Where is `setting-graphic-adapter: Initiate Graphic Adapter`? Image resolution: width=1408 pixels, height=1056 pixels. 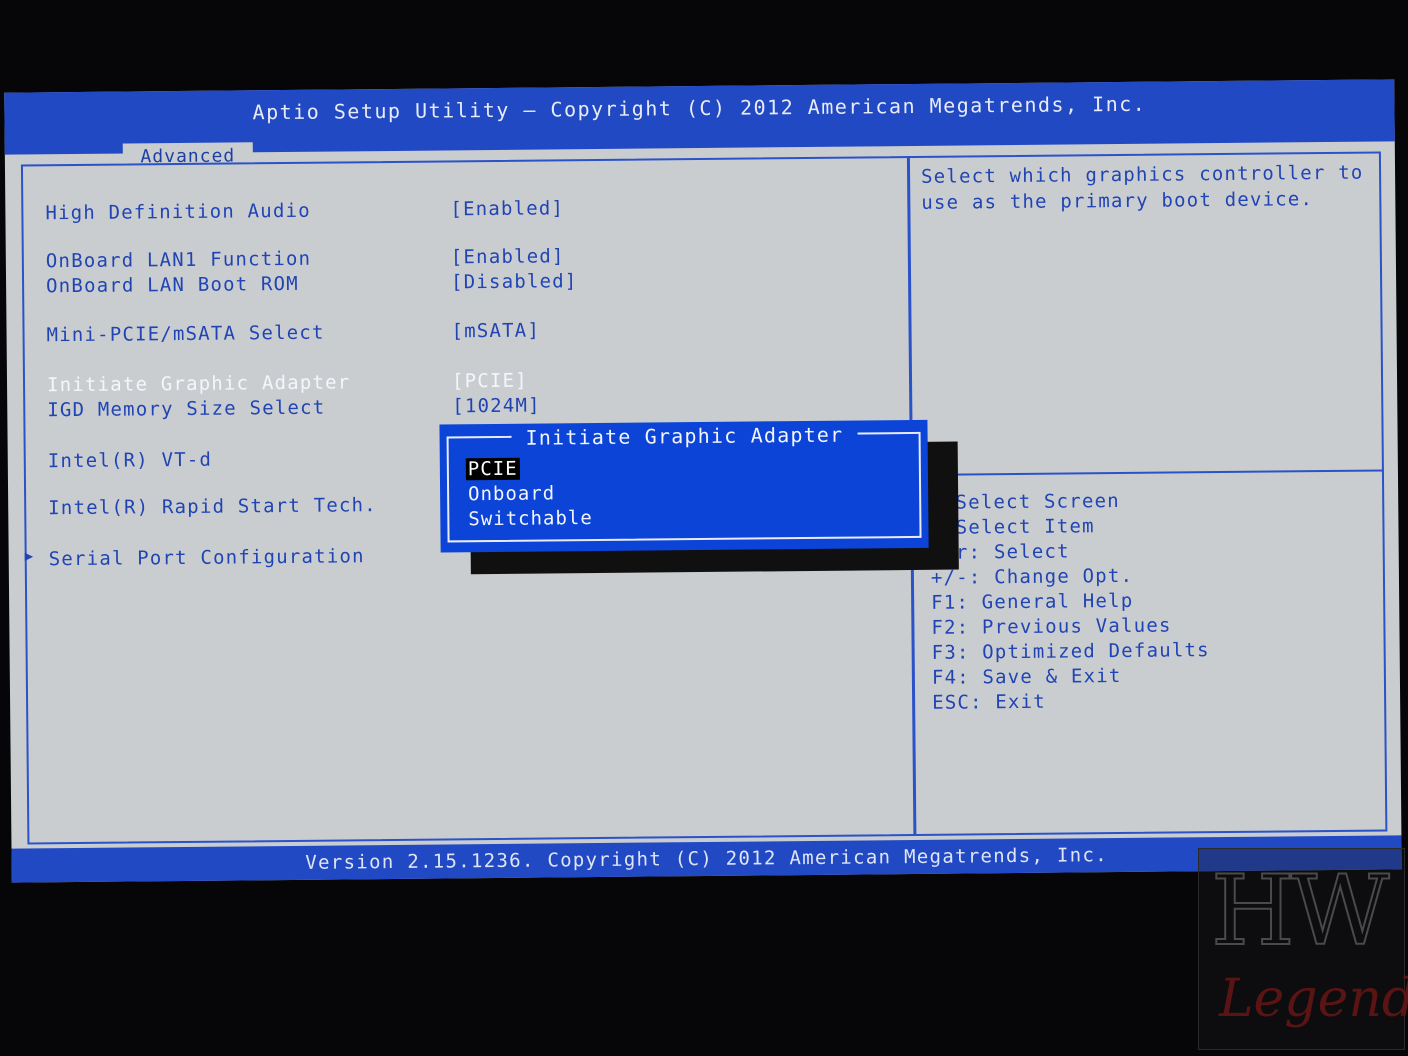
setting-graphic-adapter: Initiate Graphic Adapter is located at coordinates (199, 383).